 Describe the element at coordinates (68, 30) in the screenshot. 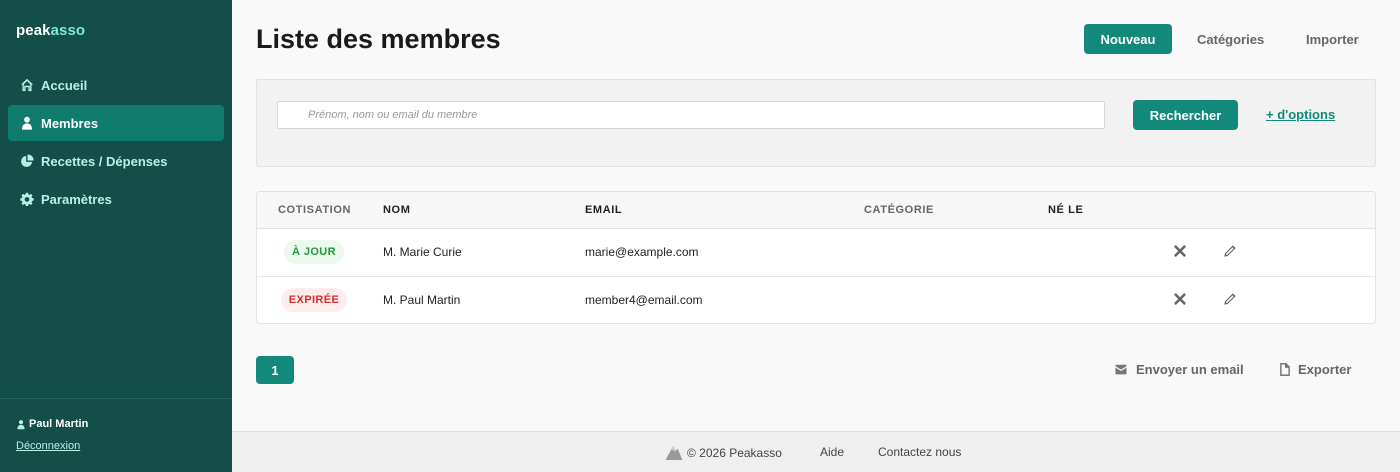

I see `brand-logo-part2: asso` at that location.